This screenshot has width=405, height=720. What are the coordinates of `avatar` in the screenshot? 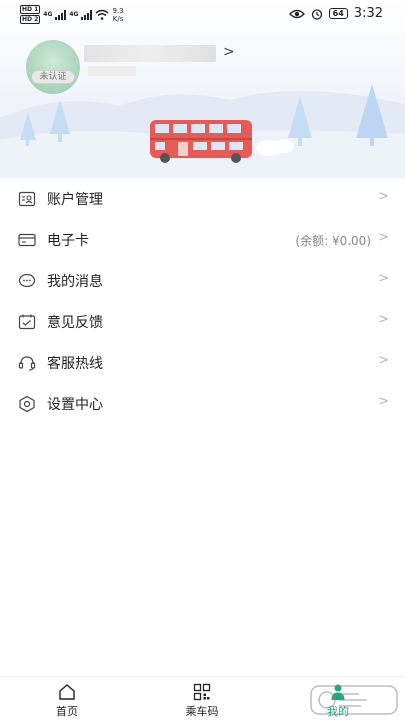 It's located at (53, 67).